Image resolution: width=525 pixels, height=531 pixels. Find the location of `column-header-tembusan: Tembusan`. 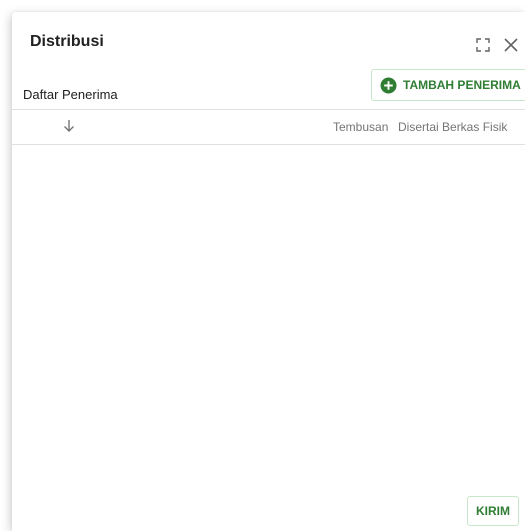

column-header-tembusan: Tembusan is located at coordinates (360, 127).